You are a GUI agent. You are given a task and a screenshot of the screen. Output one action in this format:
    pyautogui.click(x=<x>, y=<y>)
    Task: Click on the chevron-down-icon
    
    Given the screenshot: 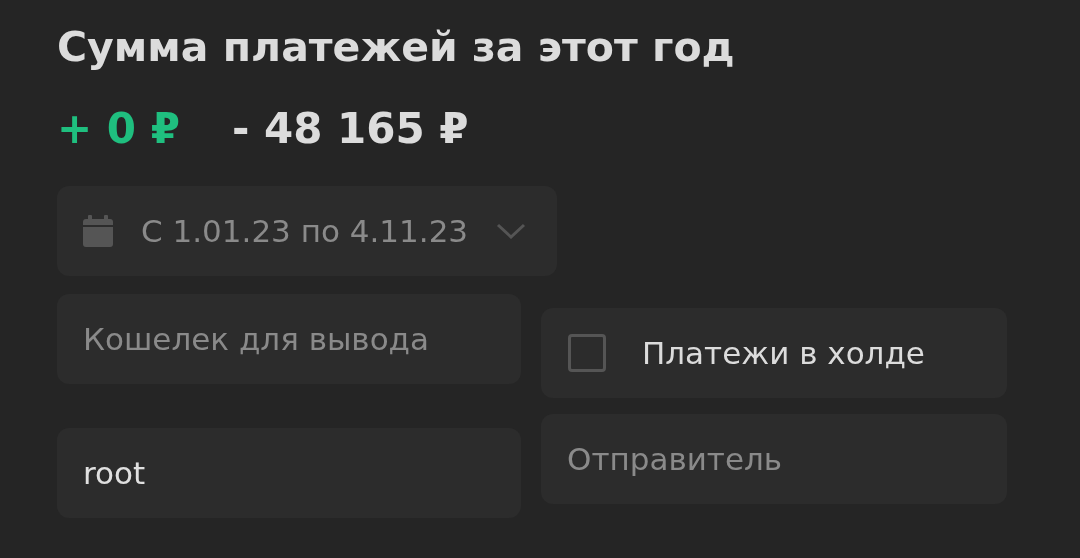 What is the action you would take?
    pyautogui.click(x=511, y=231)
    